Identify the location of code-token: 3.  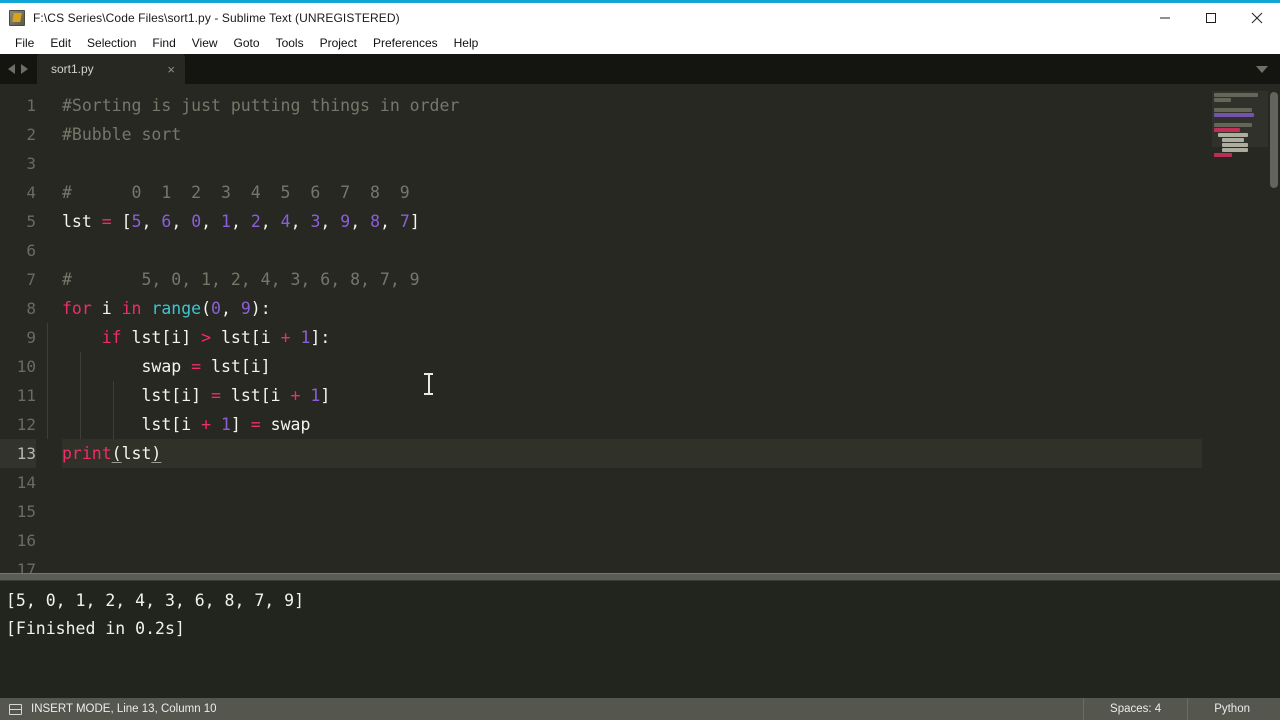
(315, 221).